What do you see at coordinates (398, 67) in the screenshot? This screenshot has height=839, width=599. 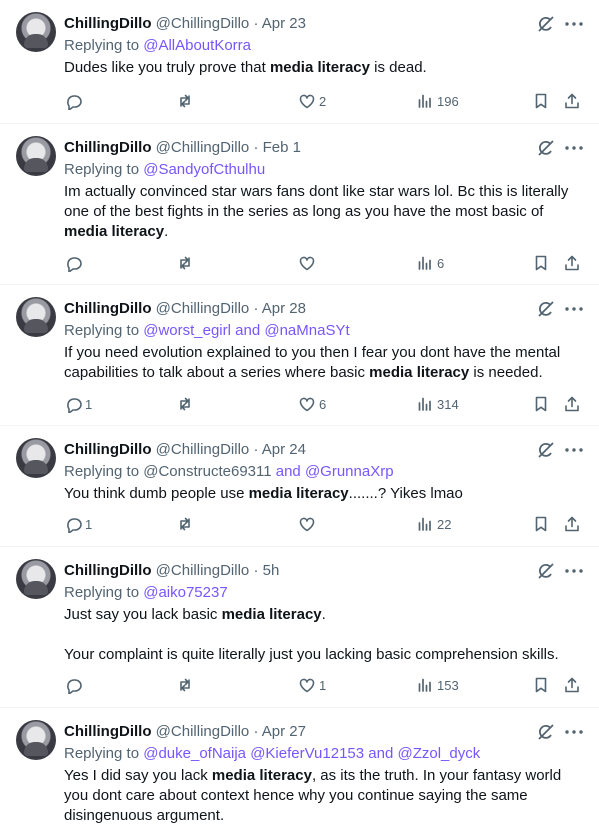 I see `text-segment: is dead.` at bounding box center [398, 67].